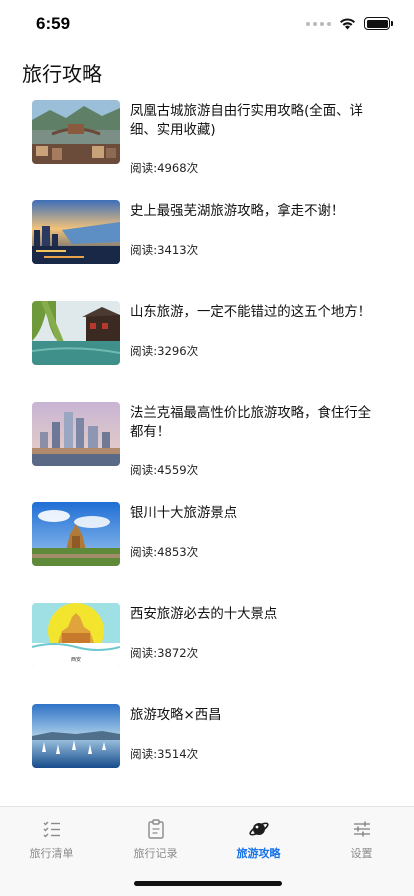 This screenshot has height=896, width=414. Describe the element at coordinates (207, 347) in the screenshot. I see `list-item: 山东旅游，一定不能错过的这五个地方！ 阅读:3296次` at that location.